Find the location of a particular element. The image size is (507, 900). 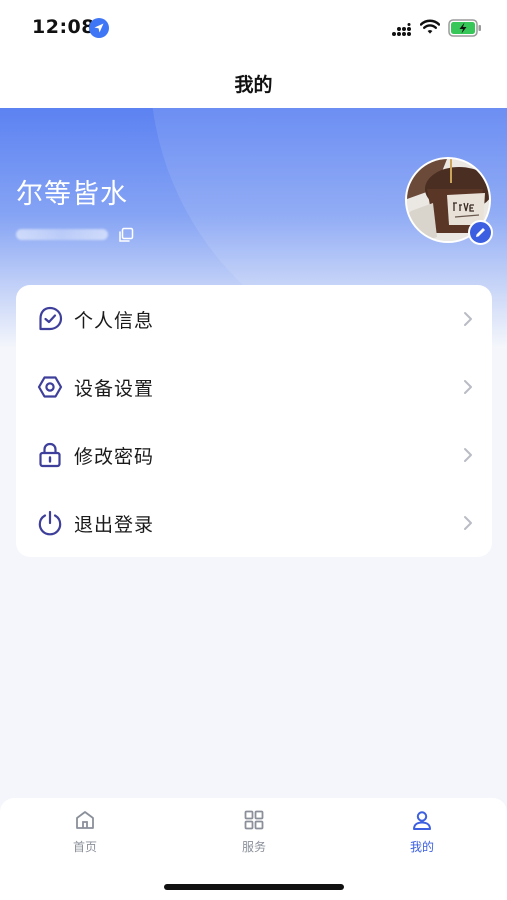

masked-phone-number is located at coordinates (62, 234).